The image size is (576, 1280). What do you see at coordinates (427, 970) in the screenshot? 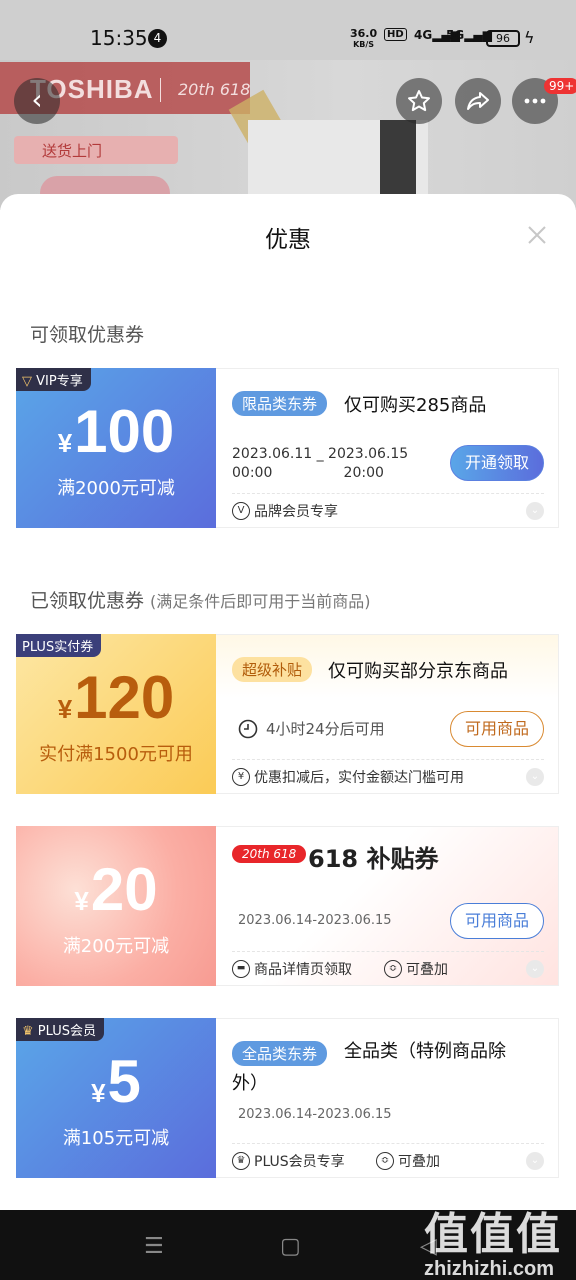
I see `stackable-text: 可叠加` at bounding box center [427, 970].